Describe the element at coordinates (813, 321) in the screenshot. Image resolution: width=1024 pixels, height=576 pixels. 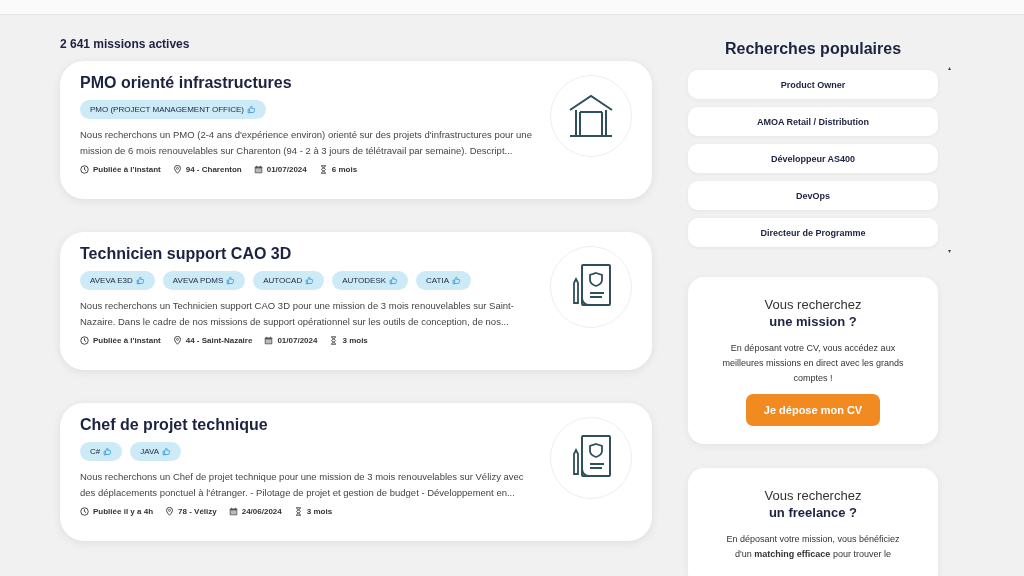
I see `promo-subheading: une mission ?` at that location.